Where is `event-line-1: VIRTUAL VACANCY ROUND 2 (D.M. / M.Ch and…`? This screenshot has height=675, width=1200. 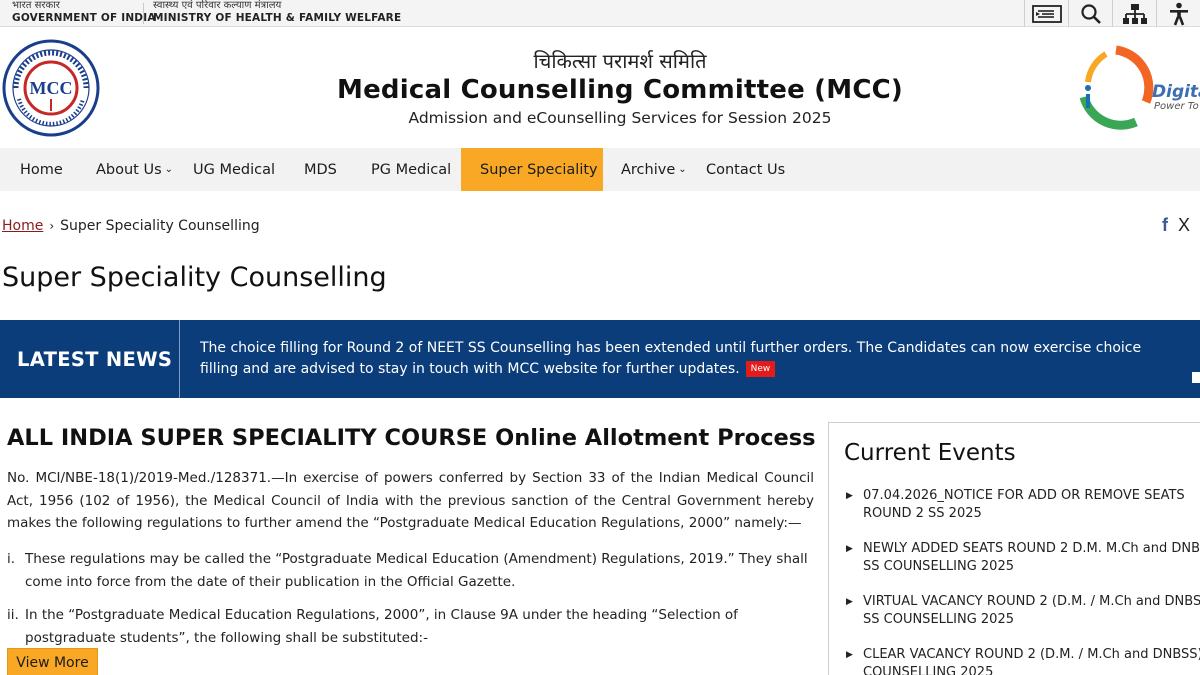
event-line-1: VIRTUAL VACANCY ROUND 2 (D.M. / M.Ch and… is located at coordinates (1031, 601).